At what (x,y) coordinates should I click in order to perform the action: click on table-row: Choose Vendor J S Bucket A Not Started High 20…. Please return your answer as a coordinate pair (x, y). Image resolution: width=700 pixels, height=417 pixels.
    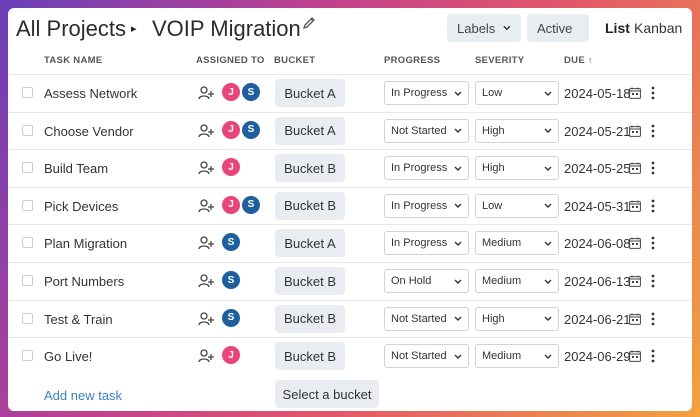
    Looking at the image, I should click on (350, 130).